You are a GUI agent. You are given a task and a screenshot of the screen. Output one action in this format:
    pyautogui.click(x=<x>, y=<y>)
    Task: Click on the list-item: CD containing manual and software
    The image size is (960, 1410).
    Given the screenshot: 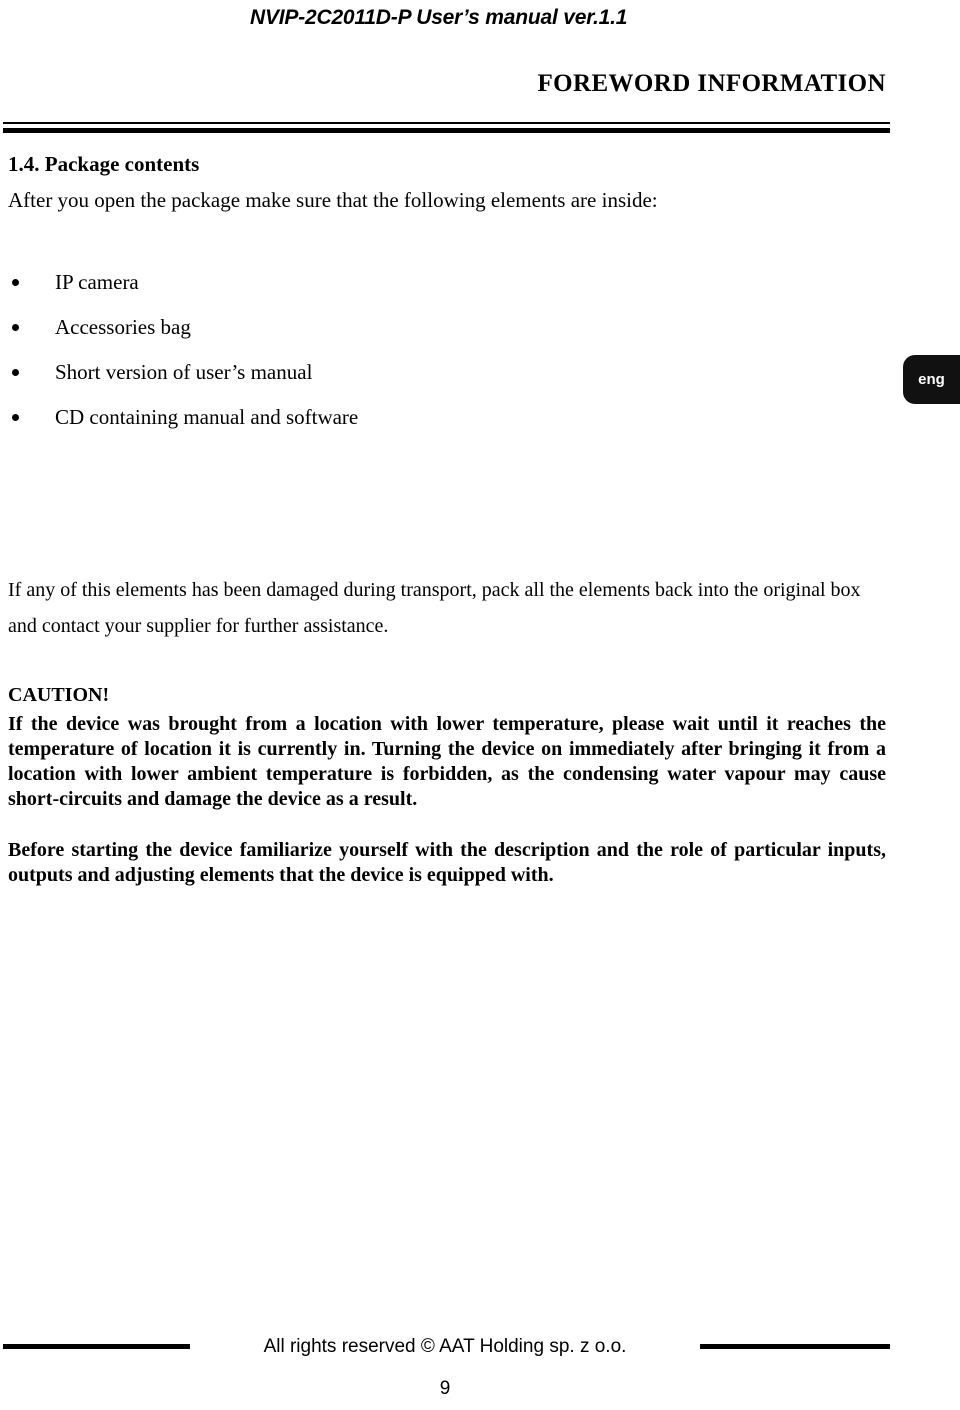 What is the action you would take?
    pyautogui.click(x=445, y=425)
    